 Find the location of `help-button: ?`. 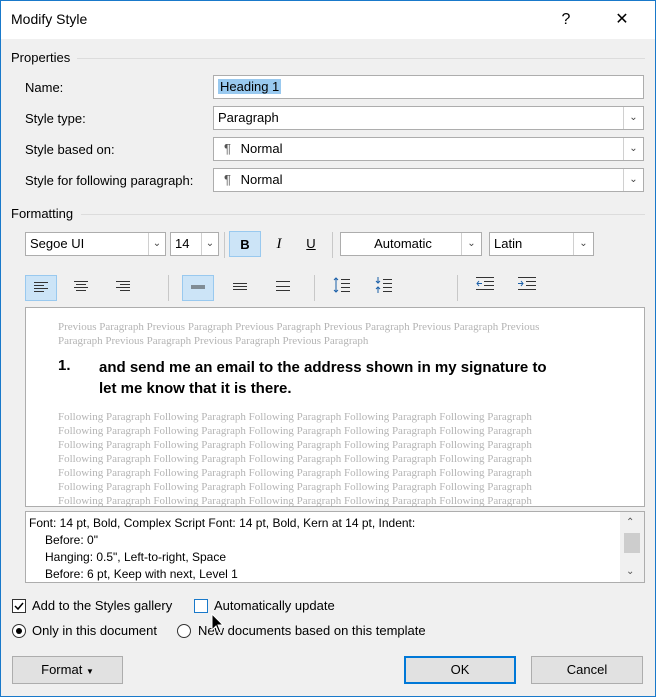

help-button: ? is located at coordinates (566, 20).